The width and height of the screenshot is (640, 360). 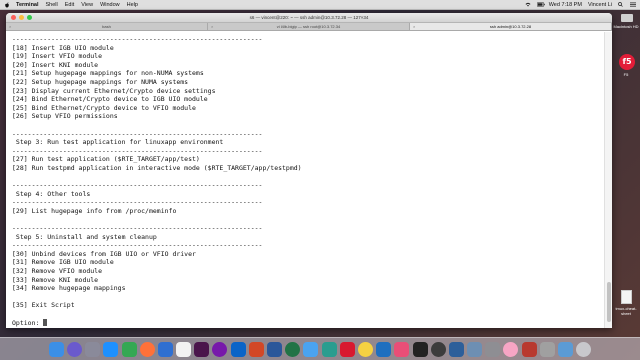 I want to click on notes-icon, so click(x=365, y=349).